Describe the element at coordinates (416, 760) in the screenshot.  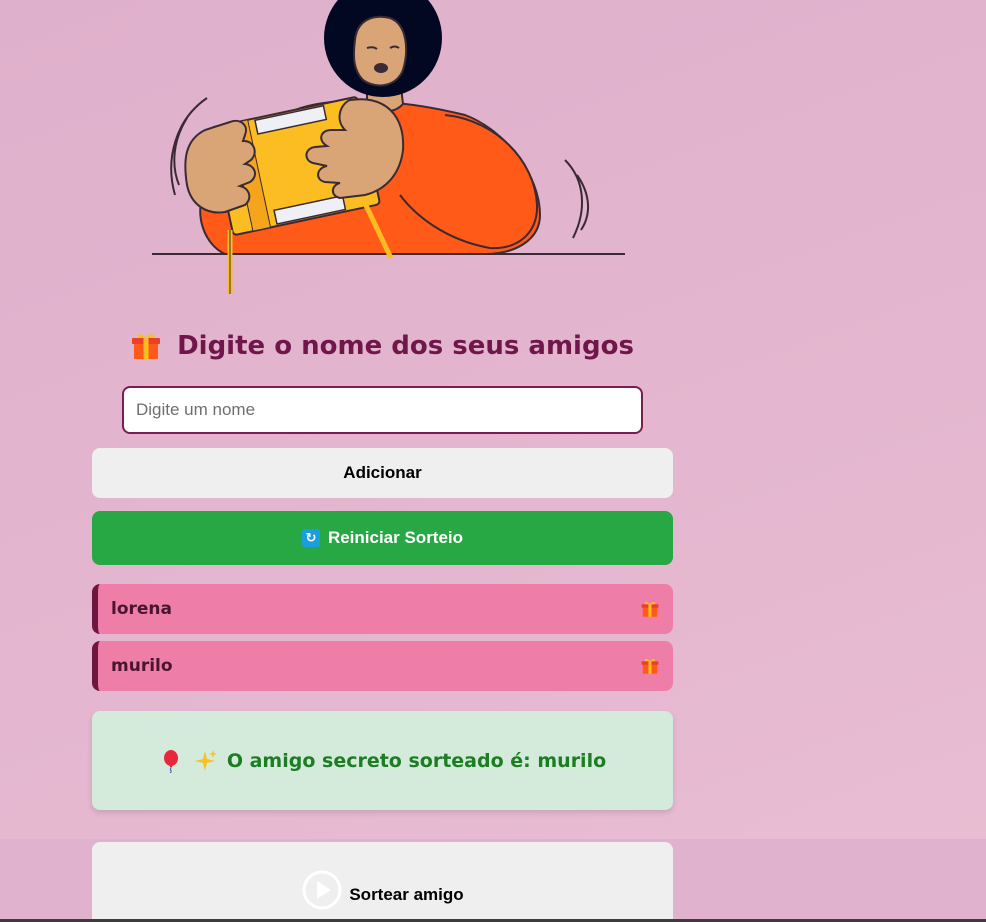
I see `result-text: O amigo secreto sorteado é: murilo` at that location.